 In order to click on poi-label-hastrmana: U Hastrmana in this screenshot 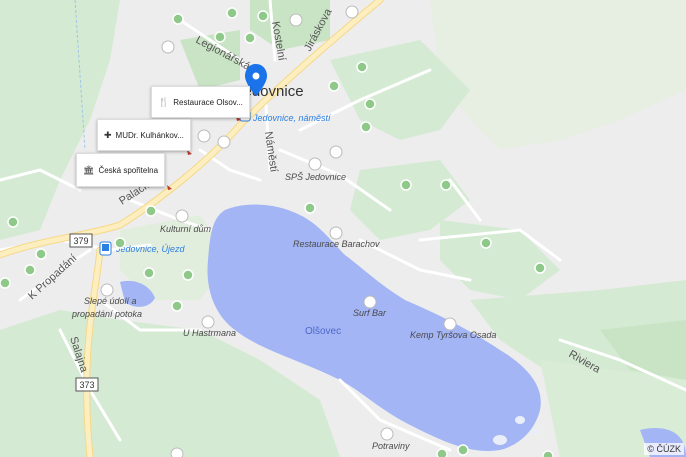, I will do `click(209, 333)`.